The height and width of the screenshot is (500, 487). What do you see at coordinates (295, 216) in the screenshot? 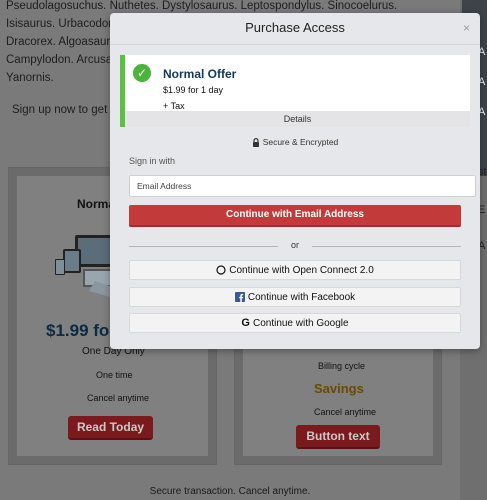
I see `continue-email-button: Continue with Email Address` at bounding box center [295, 216].